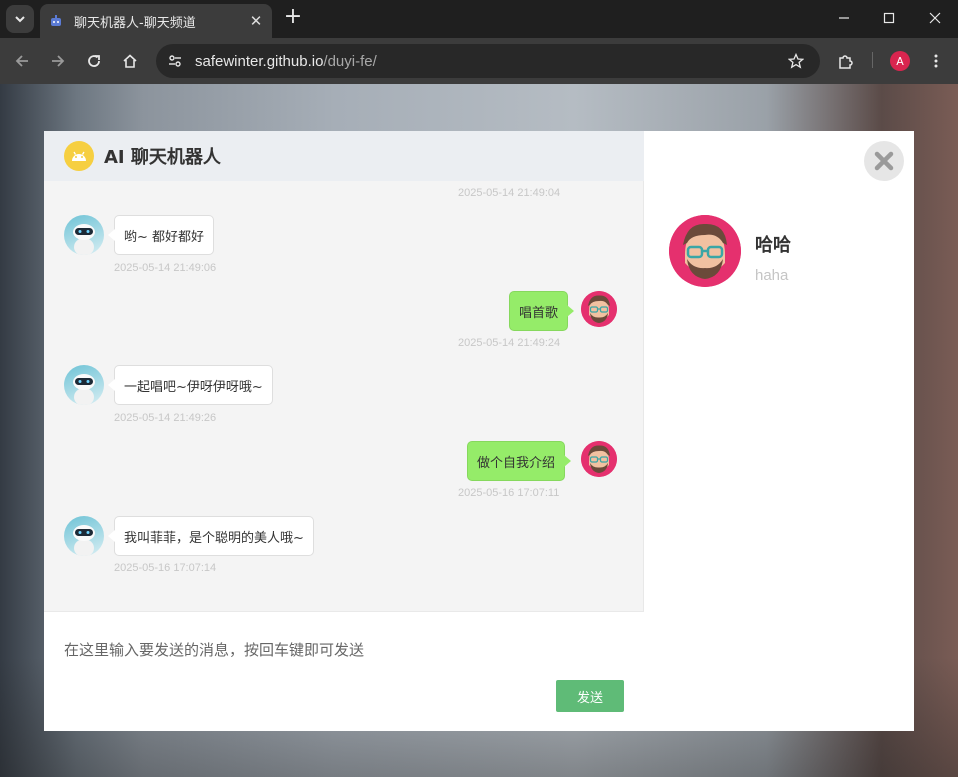 The width and height of the screenshot is (958, 777). I want to click on maximize-window-icon, so click(889, 18).